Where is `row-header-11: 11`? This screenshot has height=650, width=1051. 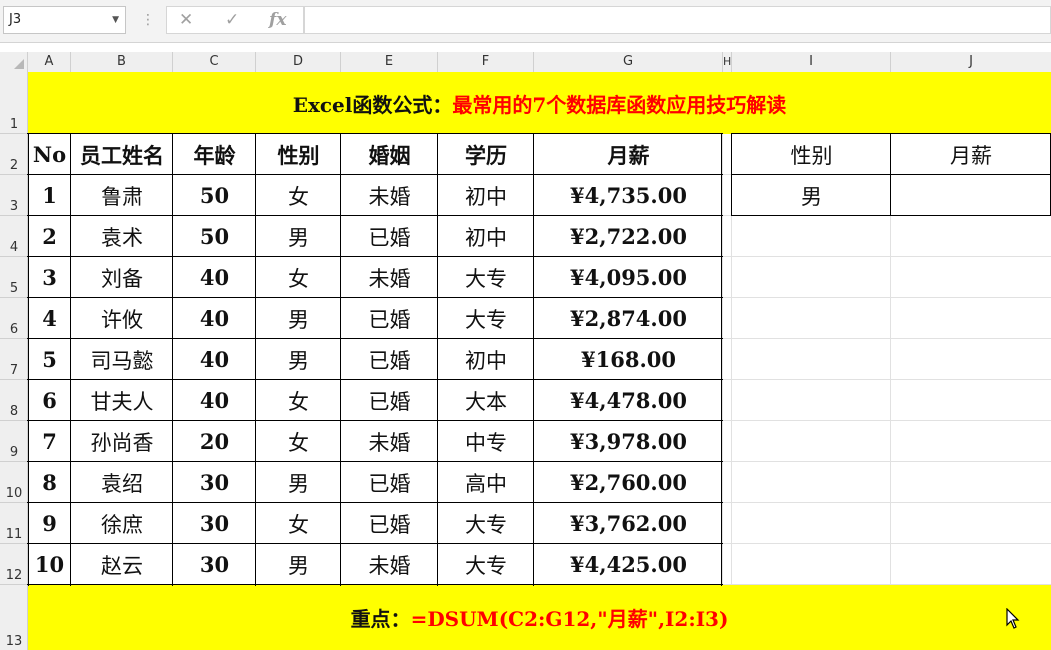
row-header-11: 11 is located at coordinates (14, 523).